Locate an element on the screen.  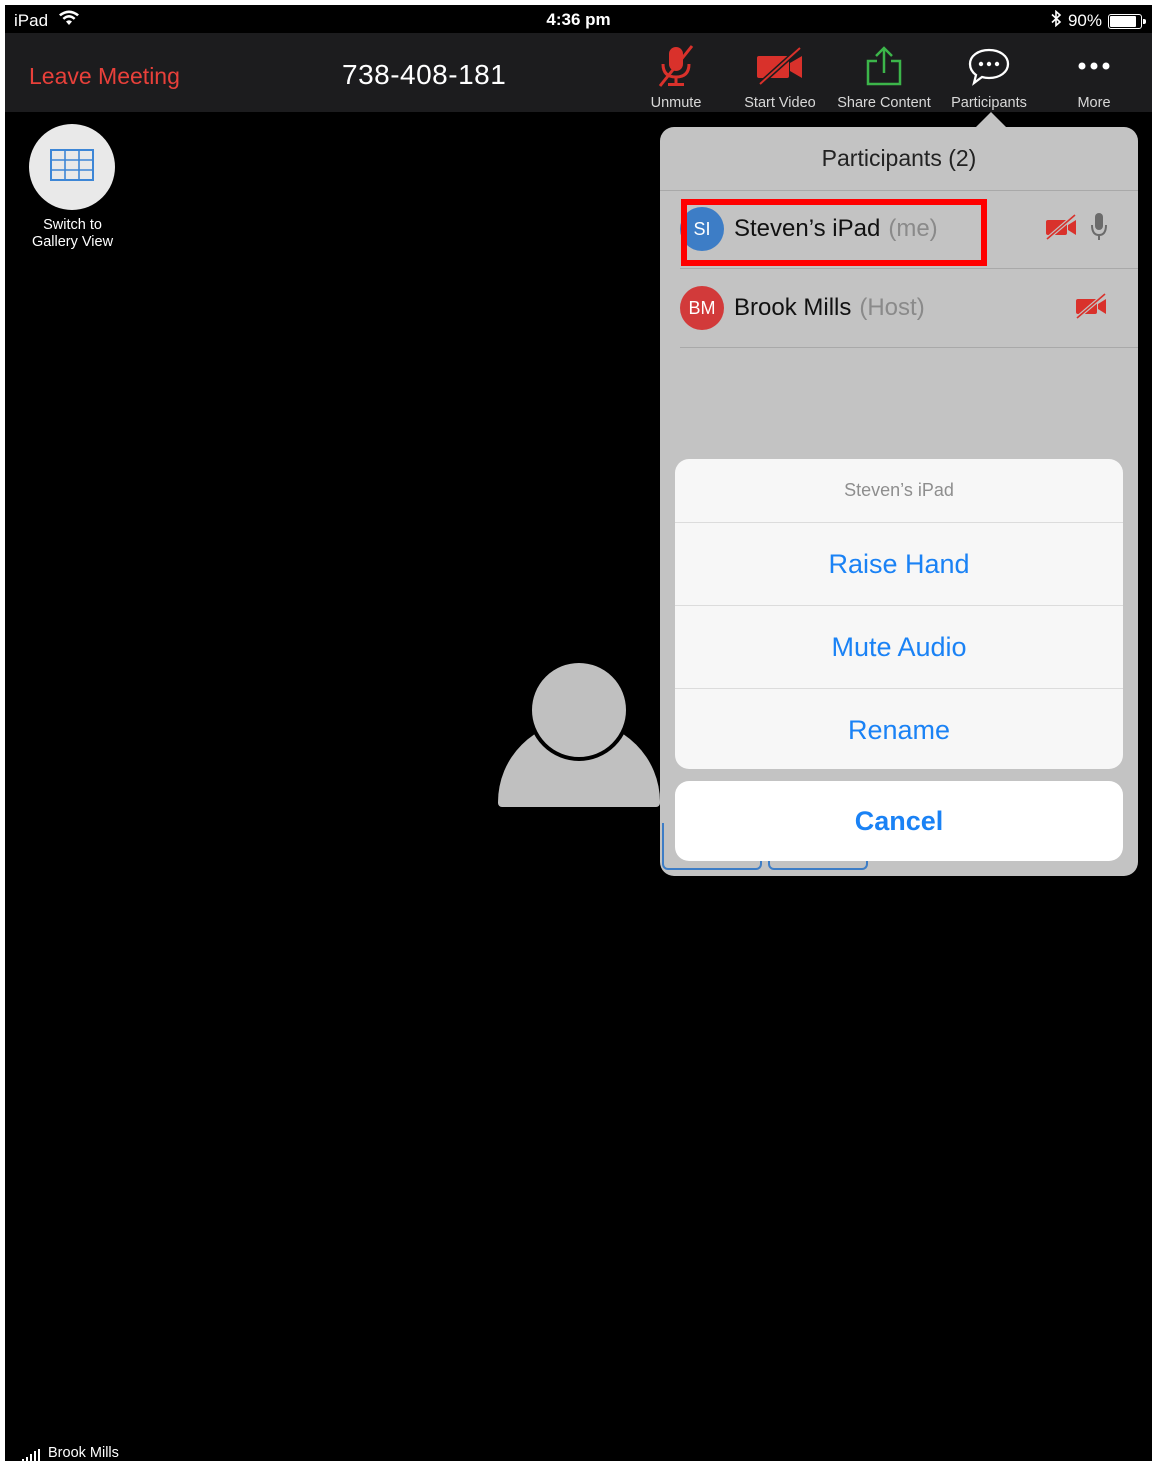
meeting-id: 738-408-181 is located at coordinates (424, 74).